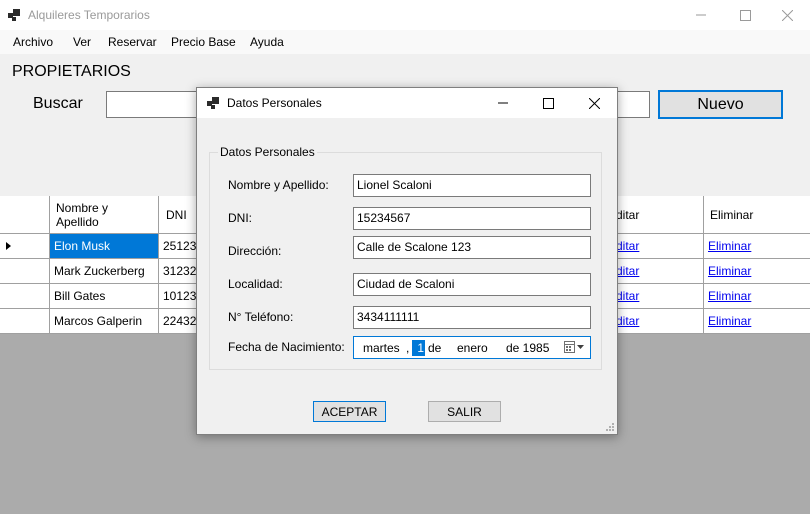 This screenshot has height=514, width=810. I want to click on dialog-close-button, so click(594, 103).